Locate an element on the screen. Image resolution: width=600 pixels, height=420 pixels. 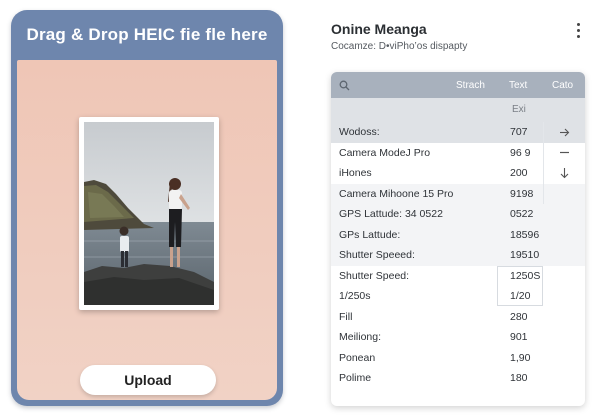
row-label: Shutter Speeed: is located at coordinates (377, 255).